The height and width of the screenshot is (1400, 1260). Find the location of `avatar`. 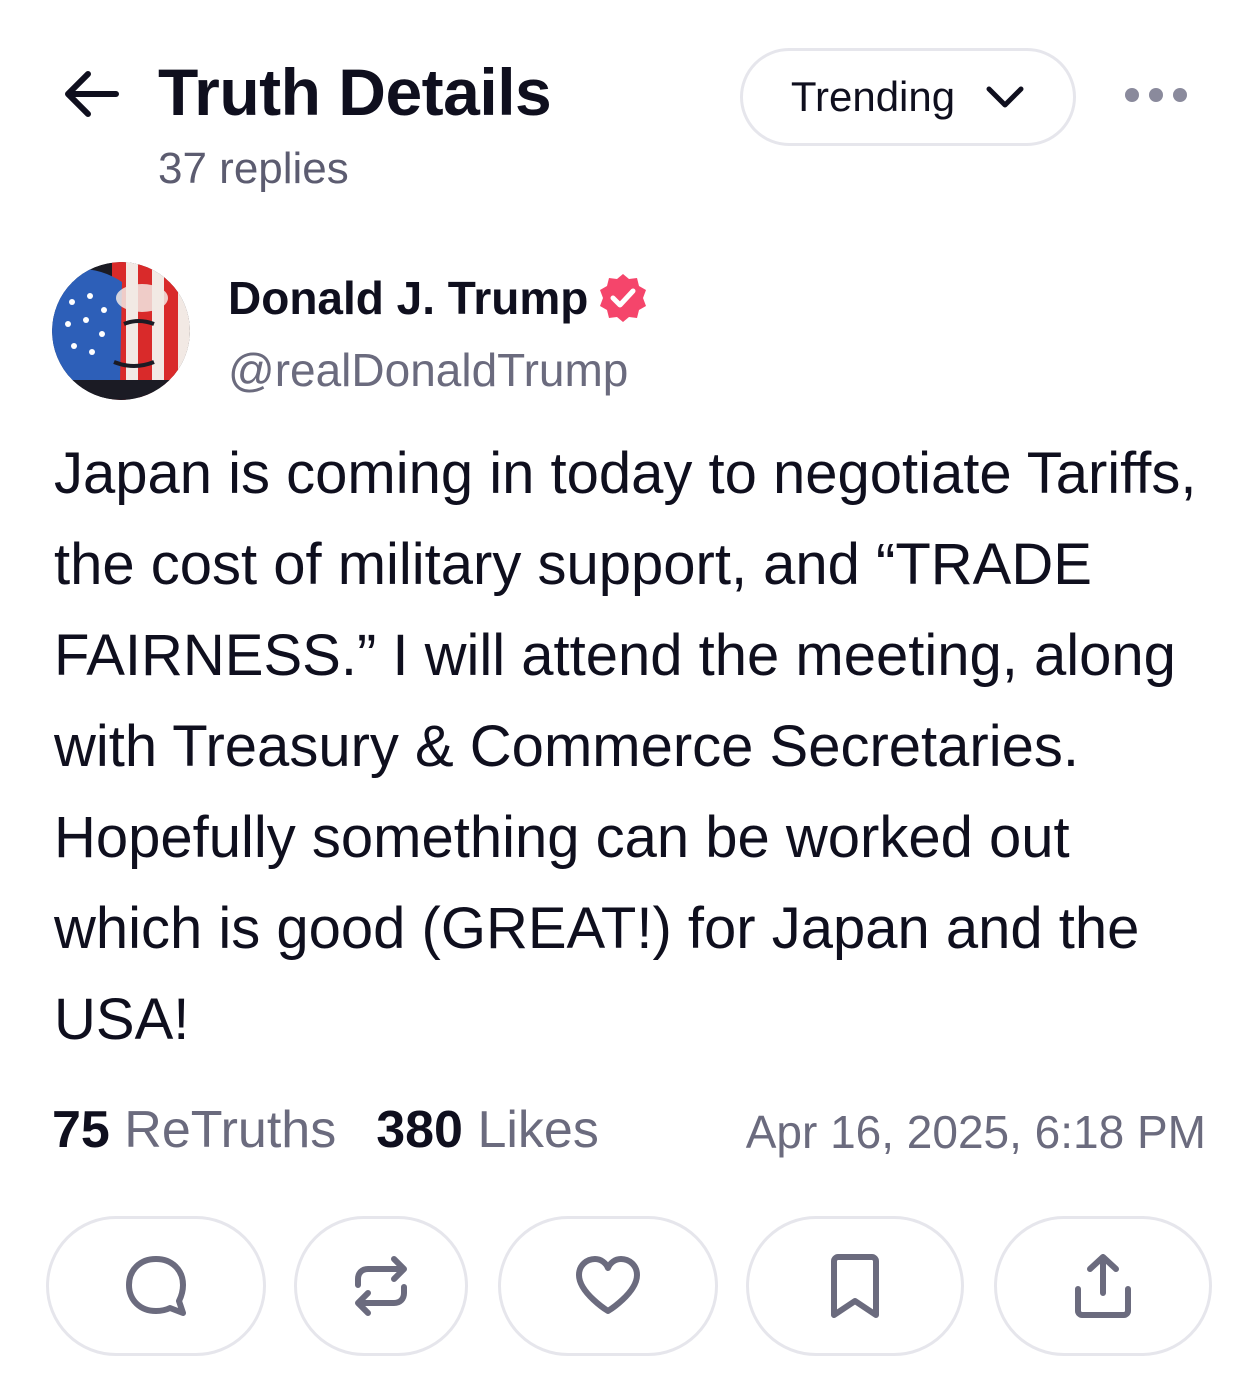

avatar is located at coordinates (121, 331).